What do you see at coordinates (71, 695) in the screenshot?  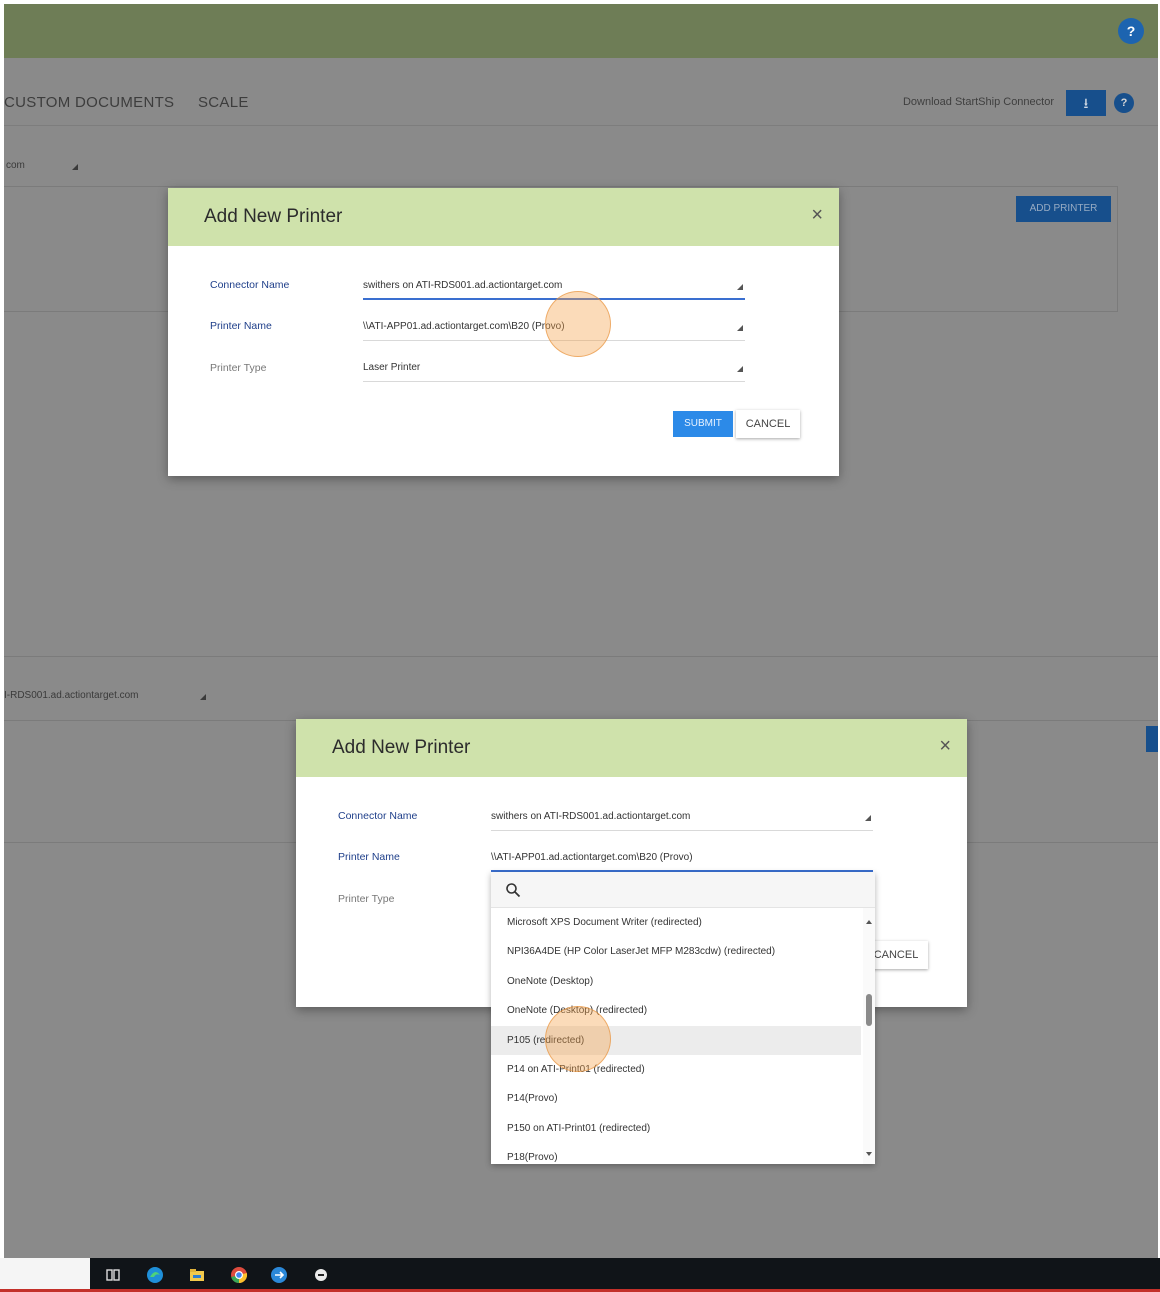 I see `connector-select-bottom: I-RDS001.ad.actiontarget.com` at bounding box center [71, 695].